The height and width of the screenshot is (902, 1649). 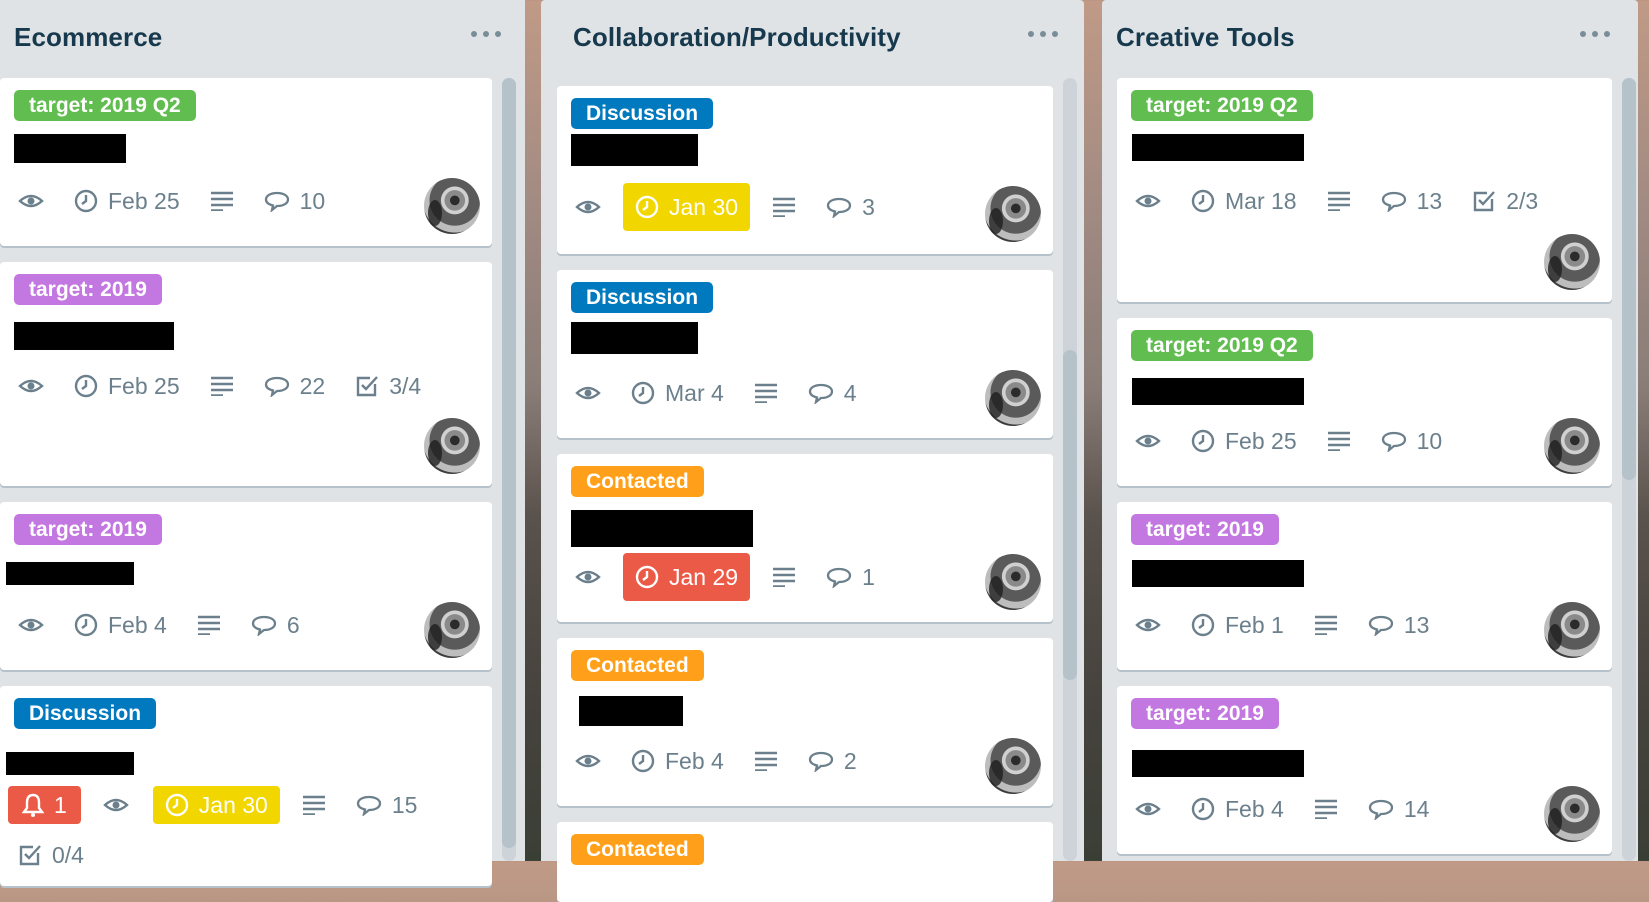 I want to click on card: Contacted Jan 29 1, so click(x=805, y=538).